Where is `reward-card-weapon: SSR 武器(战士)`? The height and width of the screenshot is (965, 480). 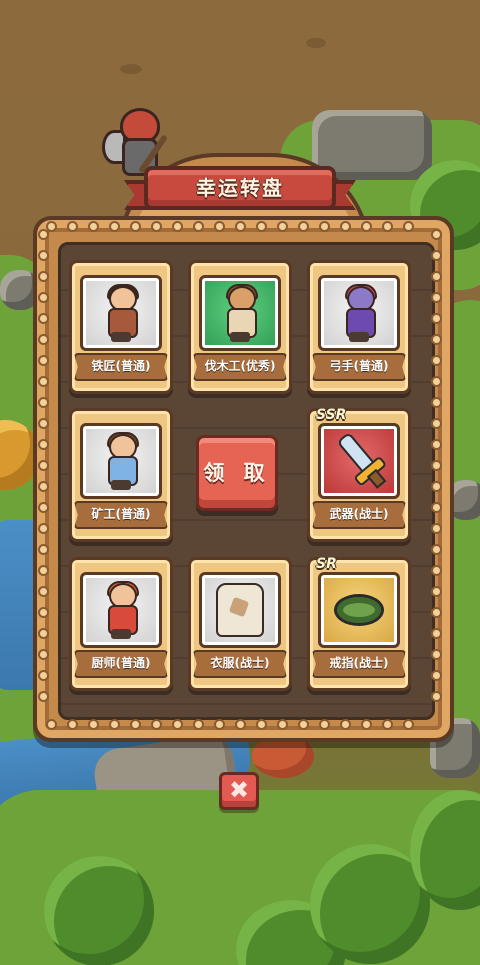
reward-card-weapon: SSR 武器(战士) is located at coordinates (359, 474).